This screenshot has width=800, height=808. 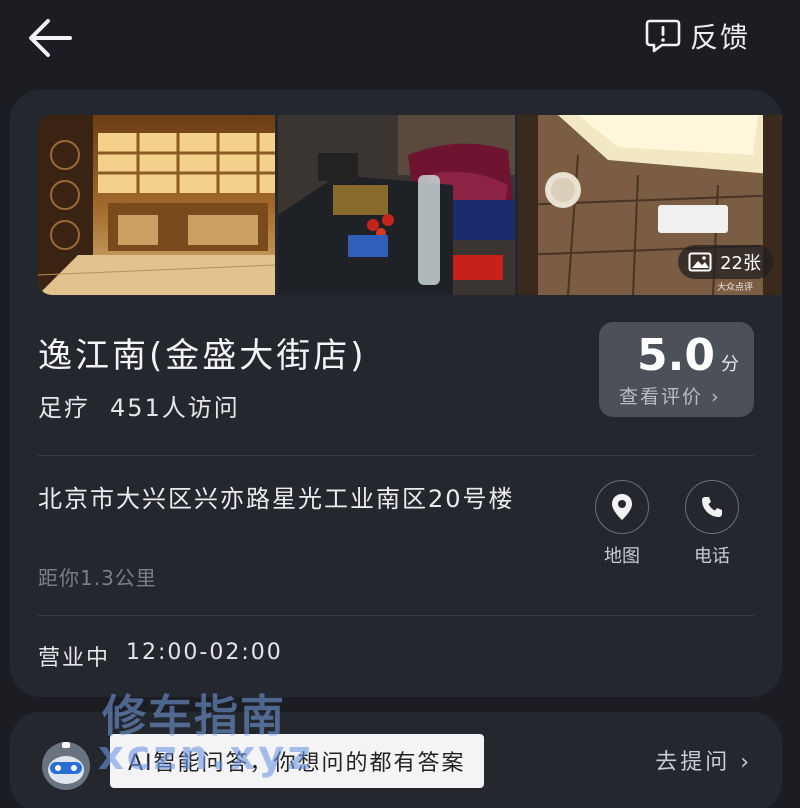 What do you see at coordinates (700, 262) in the screenshot?
I see `image-icon` at bounding box center [700, 262].